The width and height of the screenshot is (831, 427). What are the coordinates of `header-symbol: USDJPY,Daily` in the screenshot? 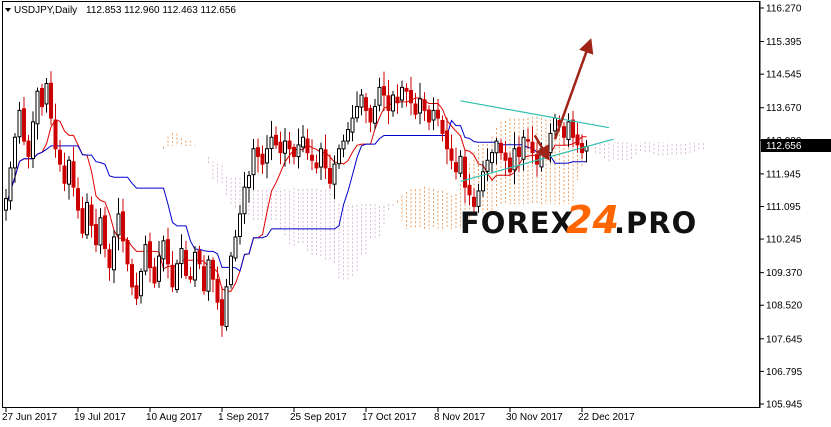 It's located at (45, 10).